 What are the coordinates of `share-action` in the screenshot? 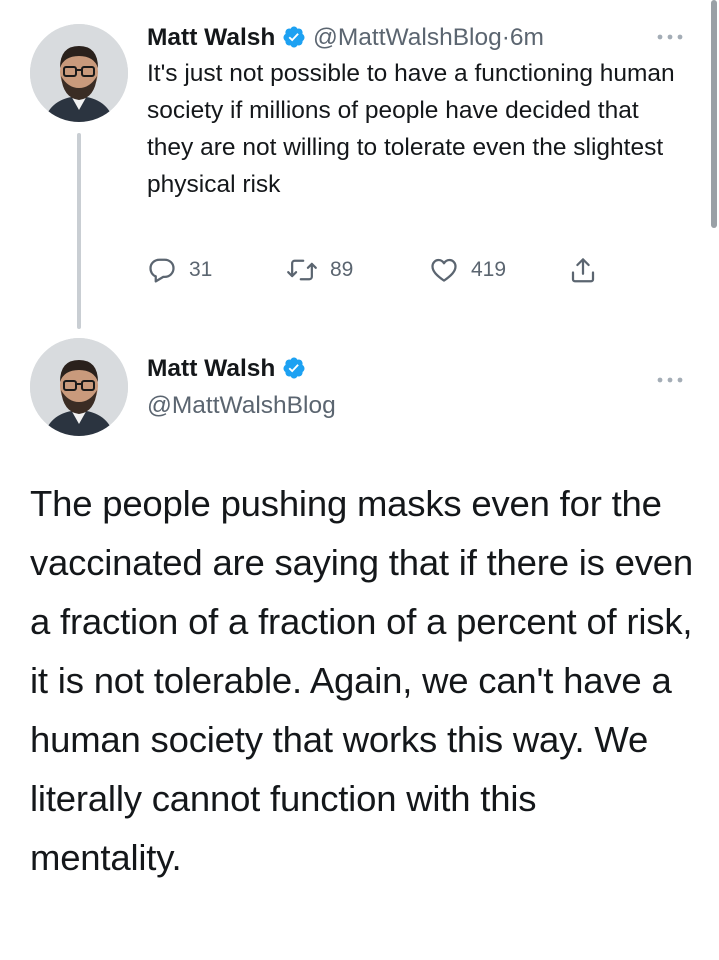 It's located at (589, 270).